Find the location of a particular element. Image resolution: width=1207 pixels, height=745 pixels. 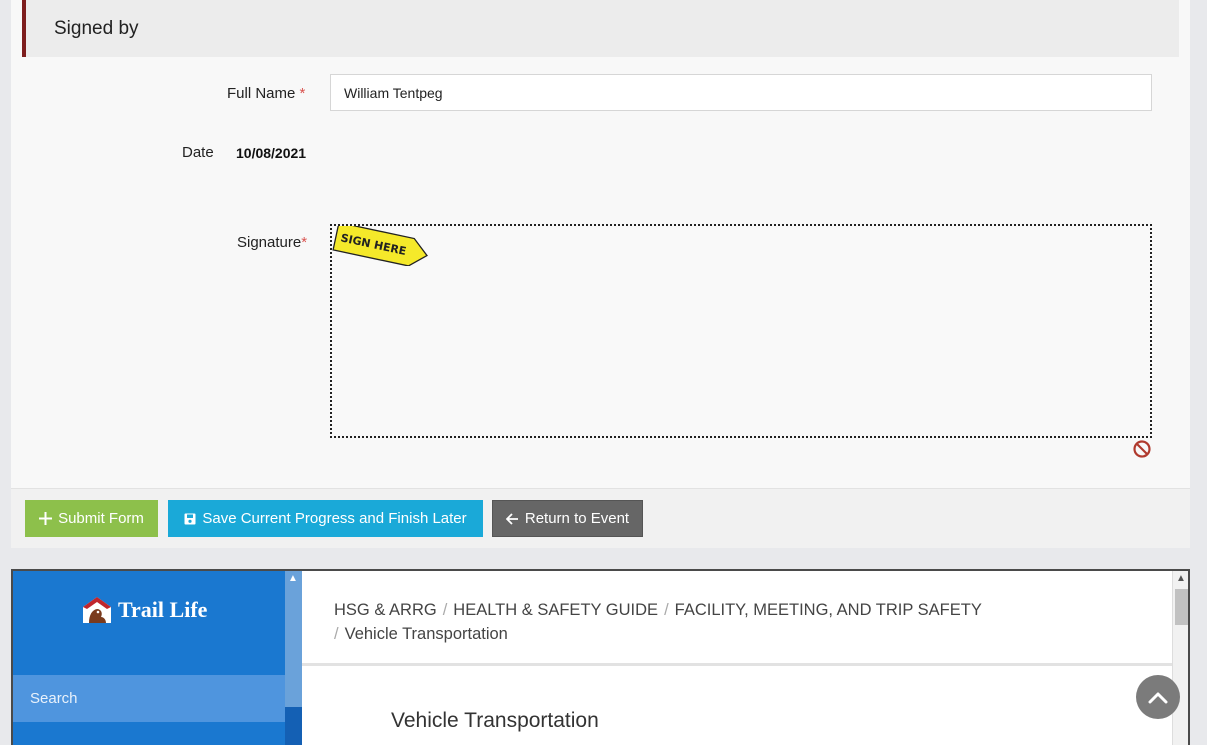

content-scroll-thumb is located at coordinates (1181, 607).